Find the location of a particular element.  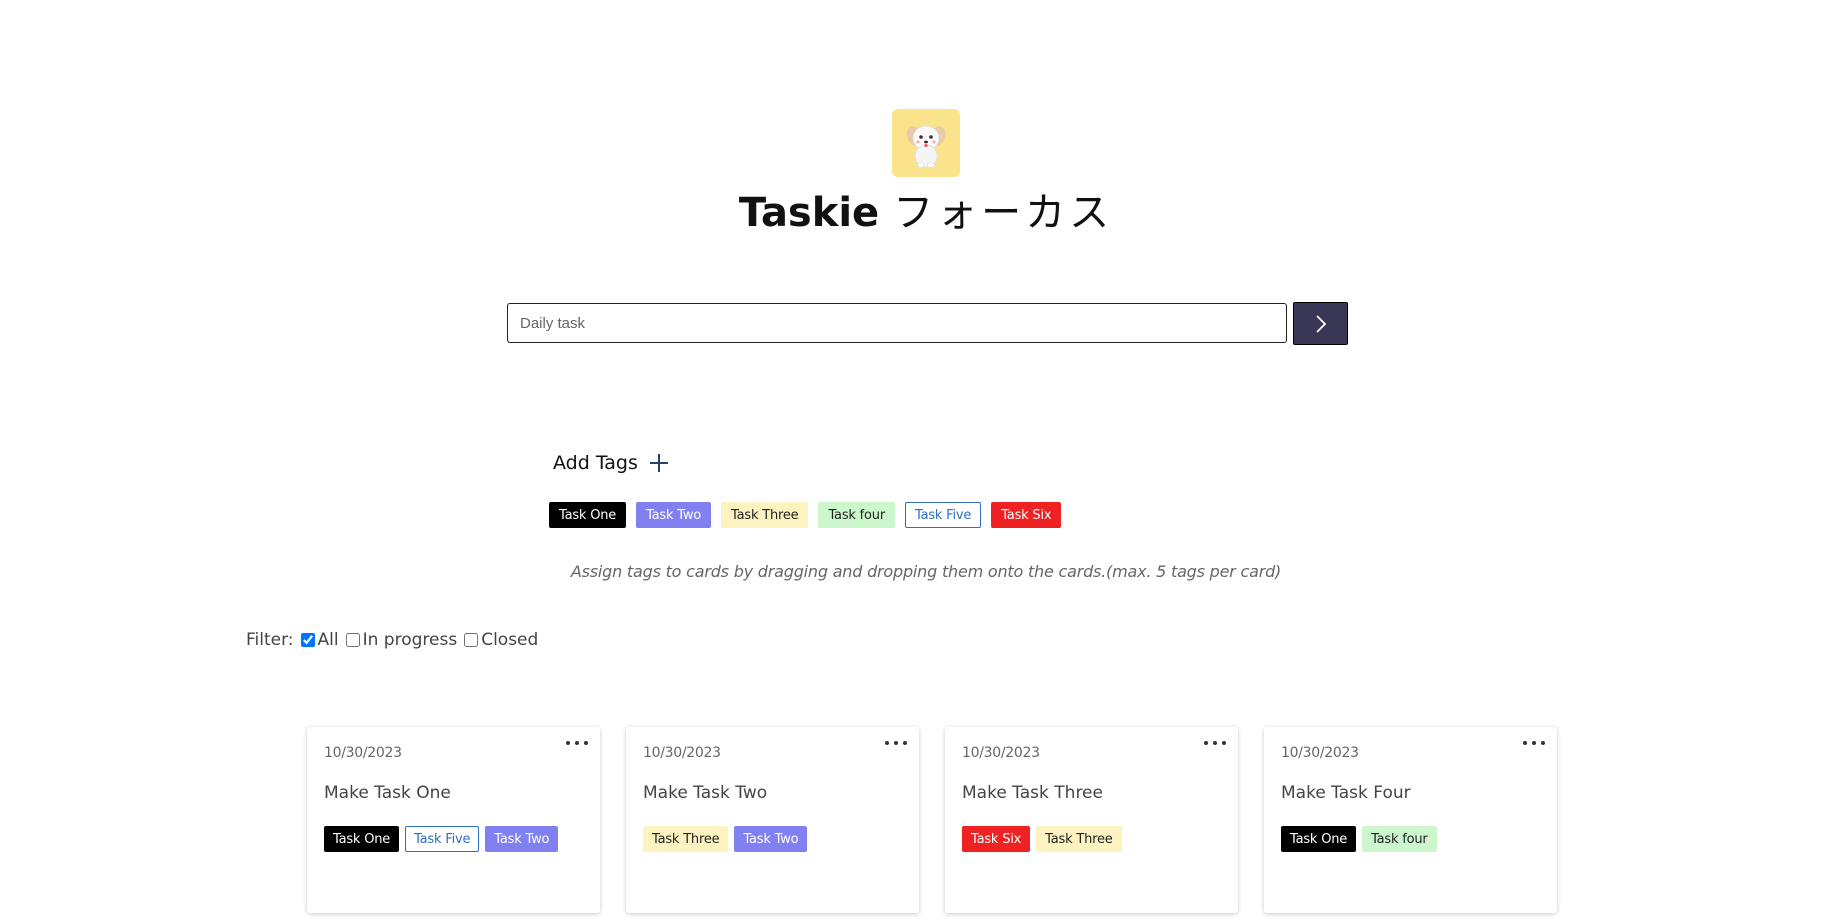

submit-task-button is located at coordinates (1320, 323).